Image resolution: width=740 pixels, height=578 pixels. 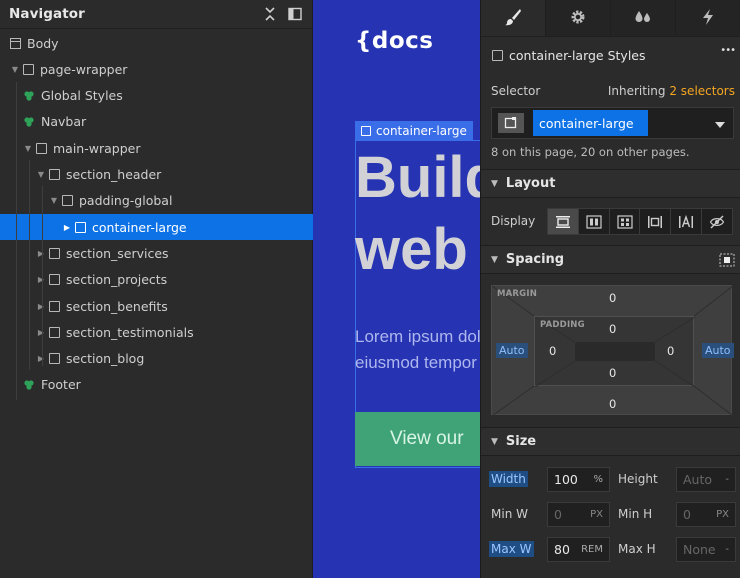 What do you see at coordinates (720, 125) in the screenshot?
I see `chevron-down-icon` at bounding box center [720, 125].